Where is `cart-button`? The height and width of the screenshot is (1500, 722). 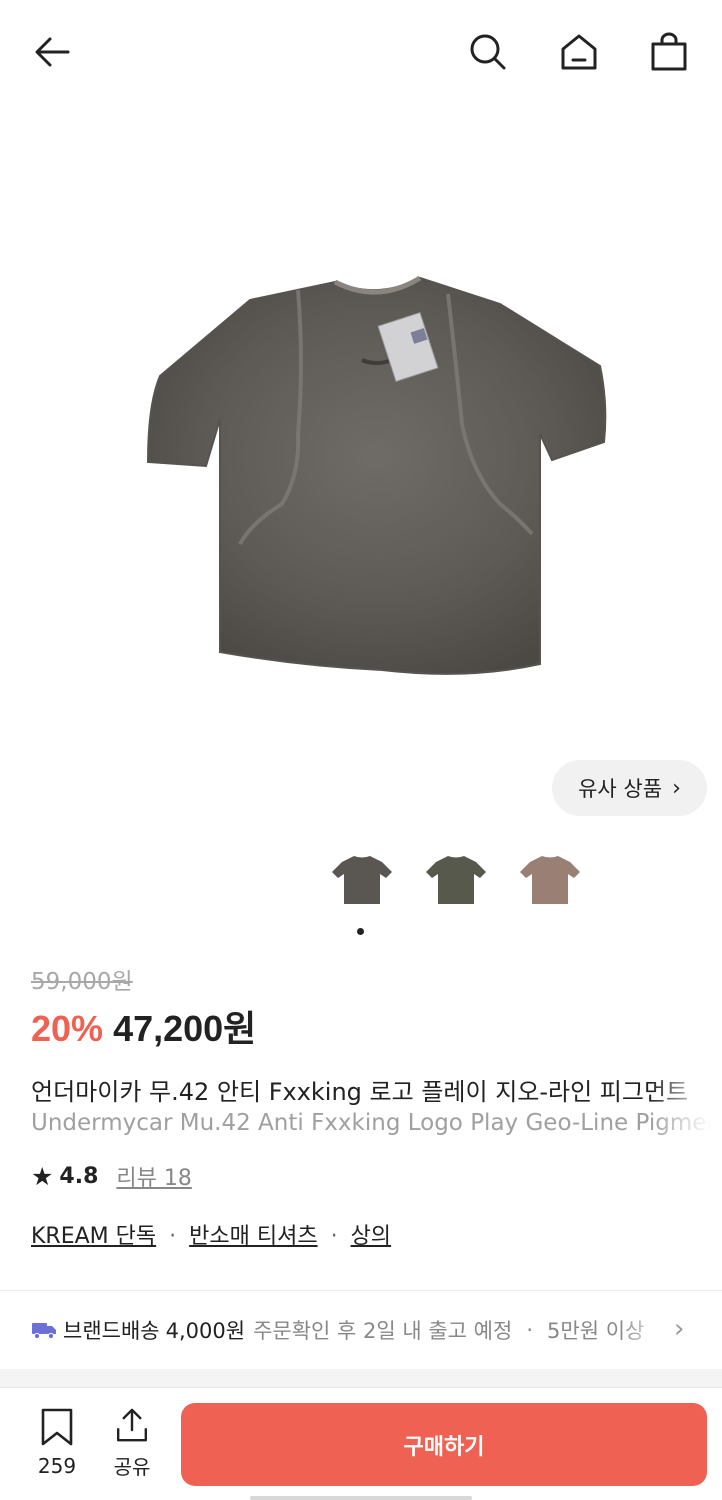
cart-button is located at coordinates (669, 52).